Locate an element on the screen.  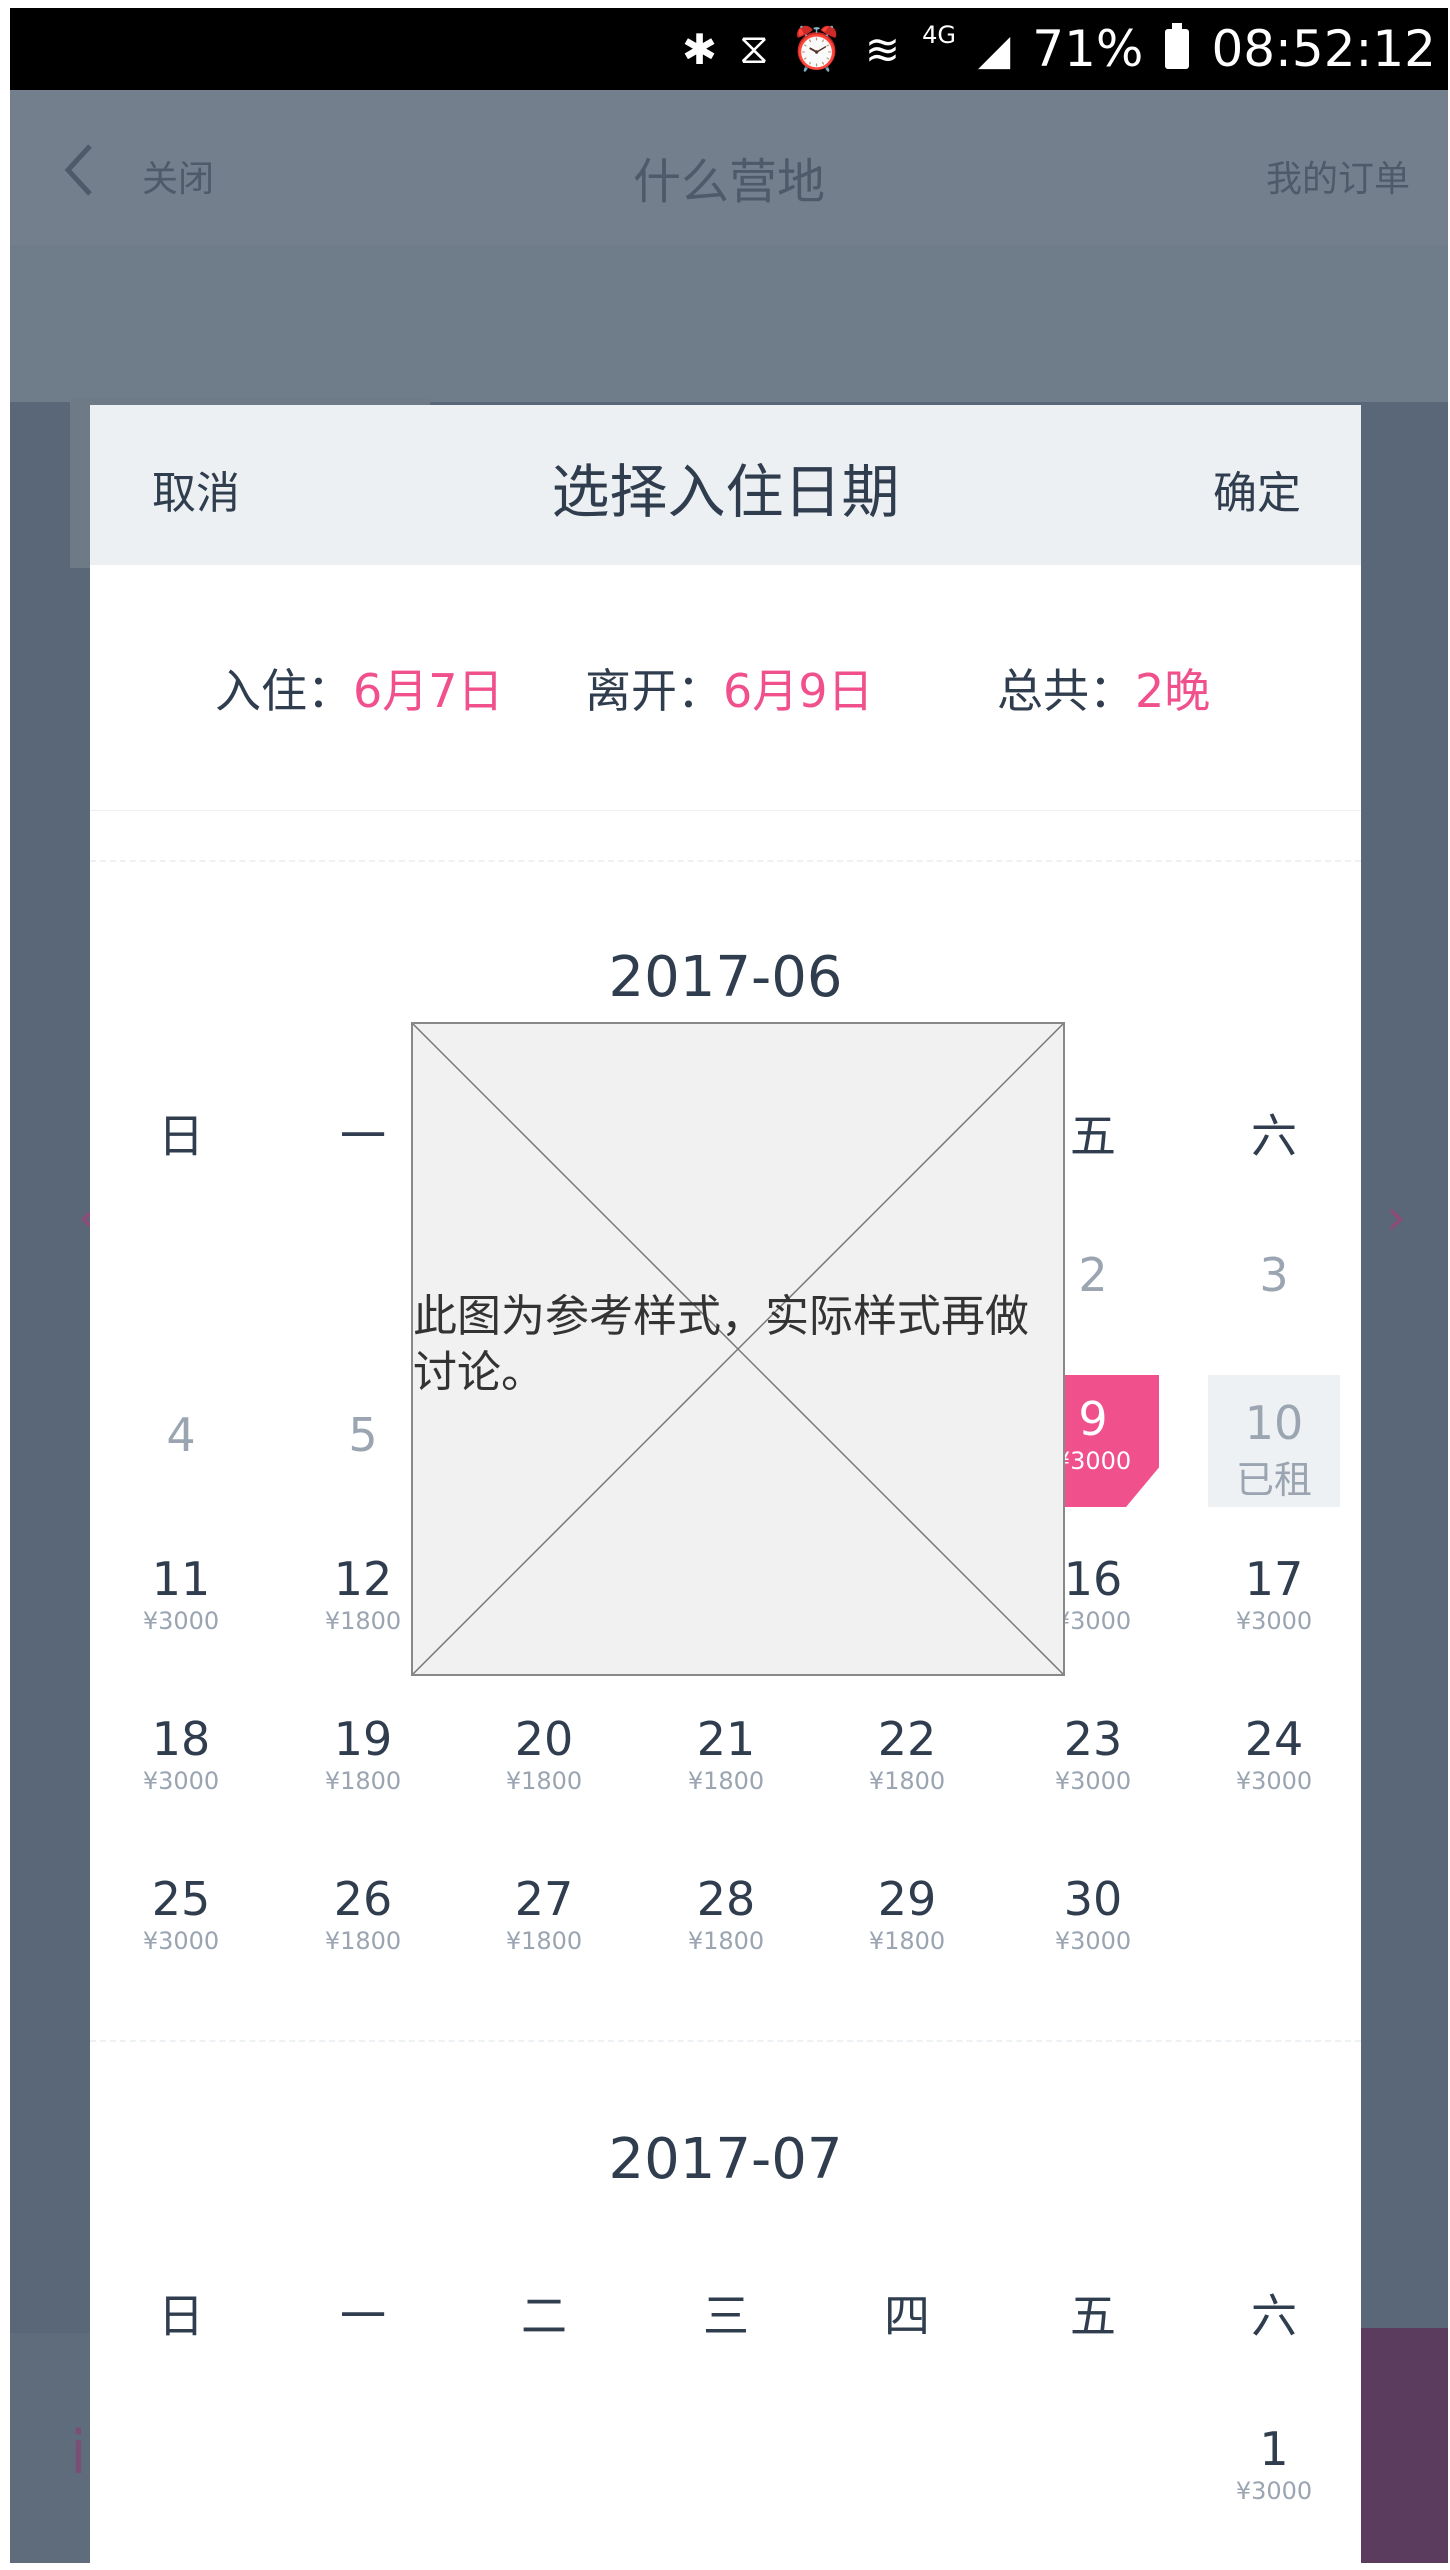
day-number: 26 is located at coordinates (363, 1899).